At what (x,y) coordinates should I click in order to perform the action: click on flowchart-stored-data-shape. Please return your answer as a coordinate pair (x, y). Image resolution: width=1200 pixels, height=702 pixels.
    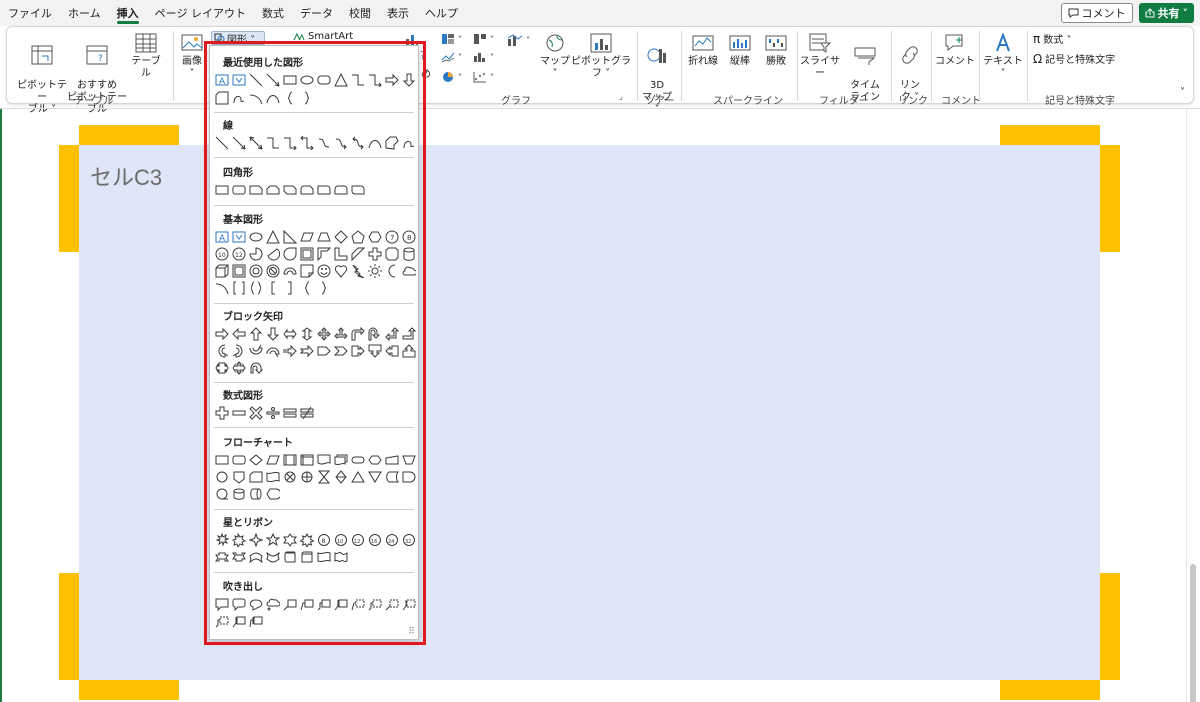
    Looking at the image, I should click on (392, 477).